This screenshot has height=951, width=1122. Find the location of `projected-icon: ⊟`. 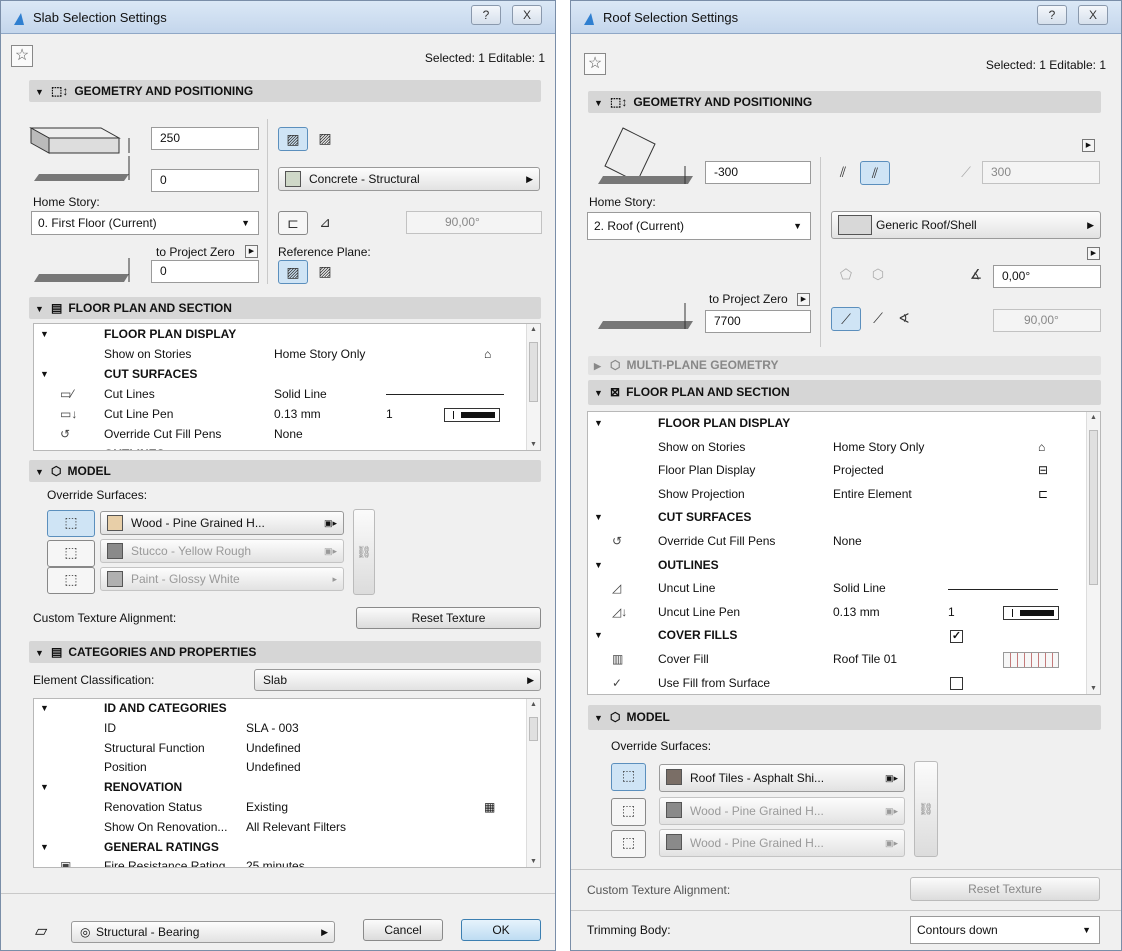

projected-icon: ⊟ is located at coordinates (1043, 471).